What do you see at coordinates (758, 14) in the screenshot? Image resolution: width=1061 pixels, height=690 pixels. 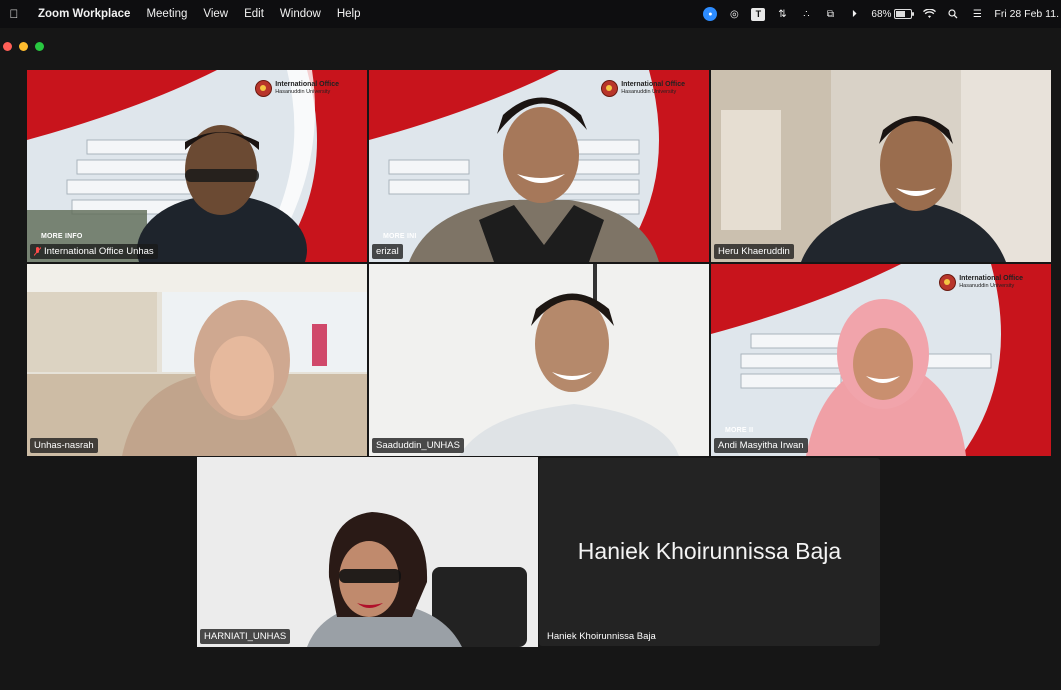 I see `text-app-icon: T` at bounding box center [758, 14].